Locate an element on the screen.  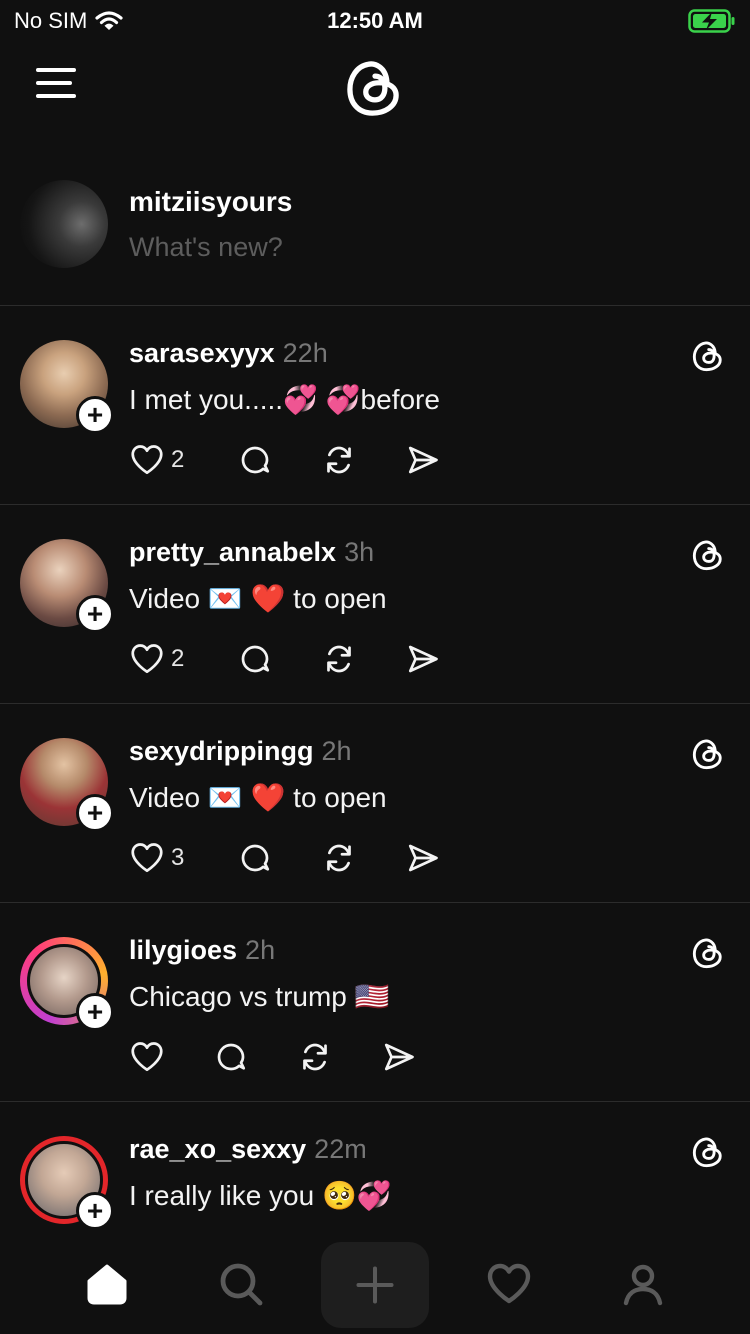
post-actions is located at coordinates (285, 1057).